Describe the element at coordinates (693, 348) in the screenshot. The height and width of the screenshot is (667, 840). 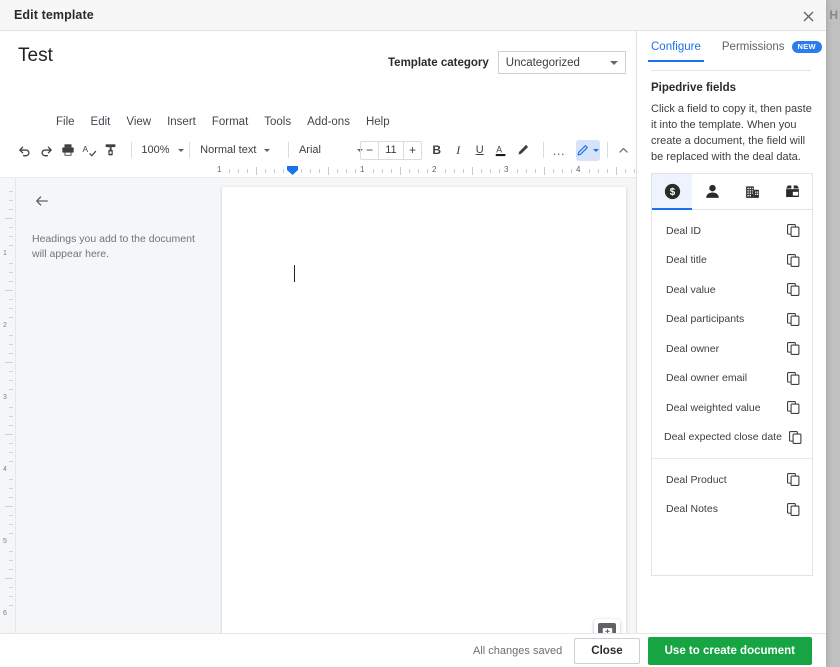
I see `field-label: Deal owner` at that location.